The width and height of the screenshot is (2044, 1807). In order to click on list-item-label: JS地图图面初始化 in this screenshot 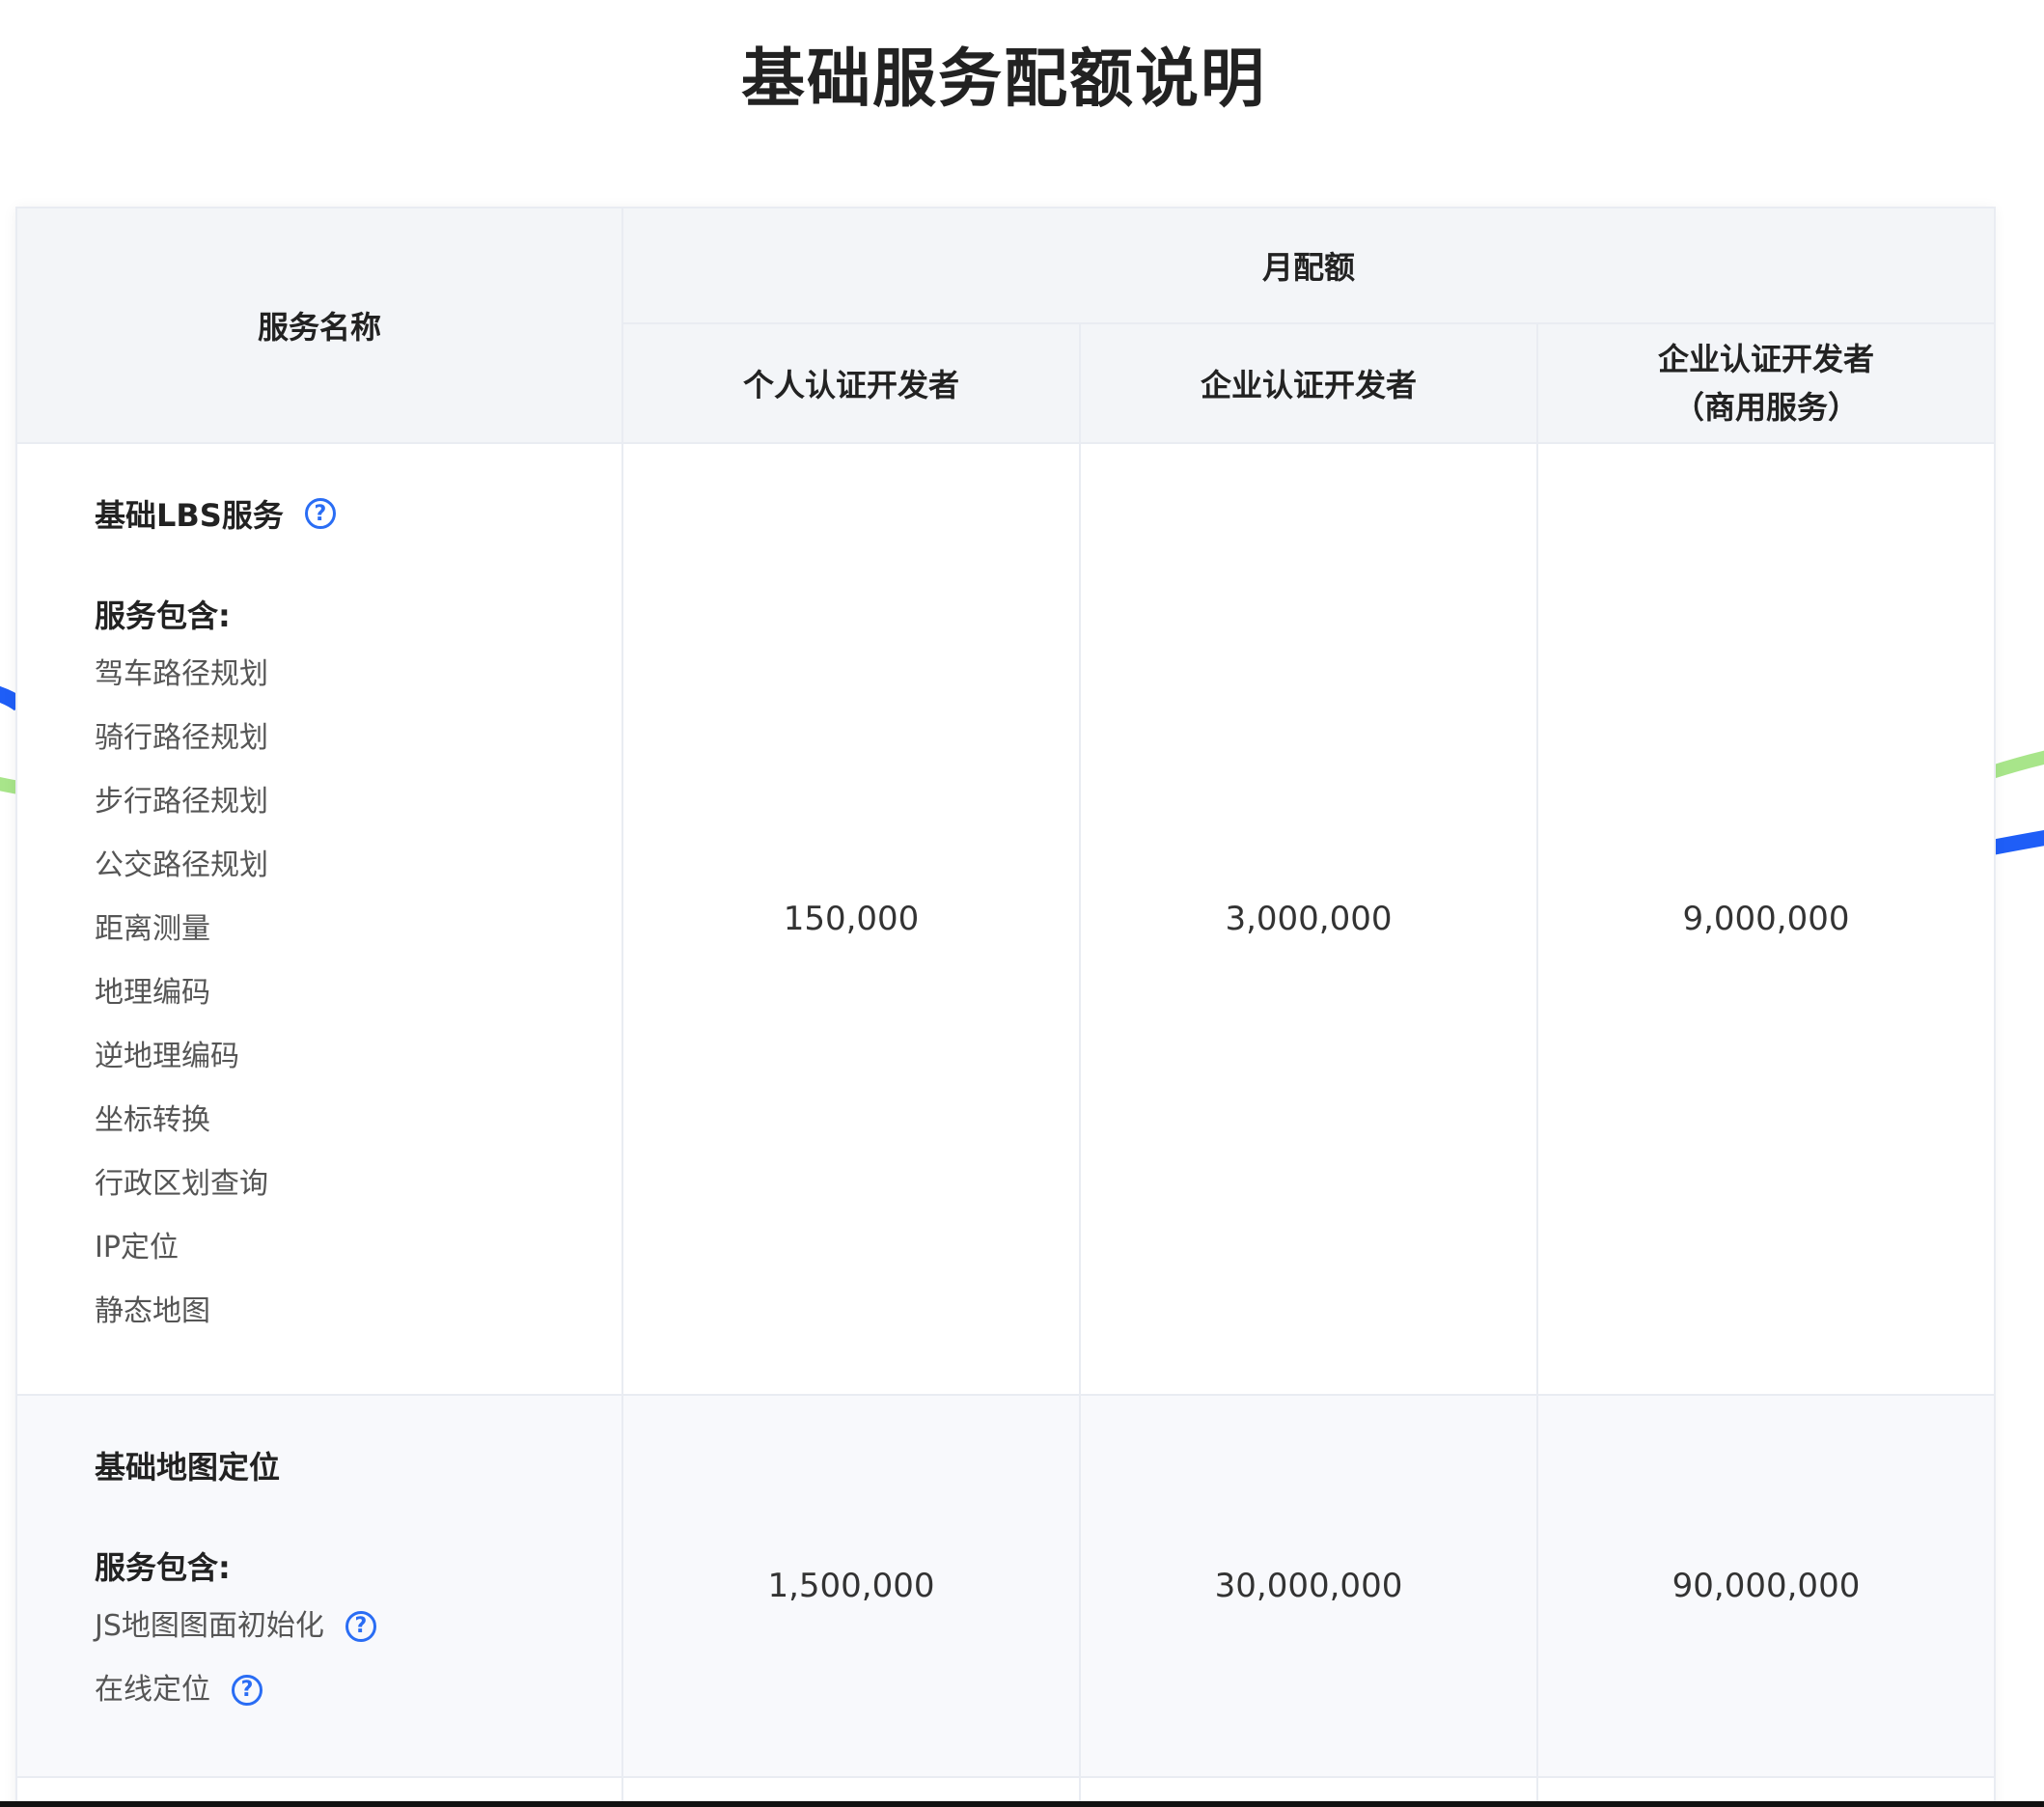, I will do `click(209, 1626)`.